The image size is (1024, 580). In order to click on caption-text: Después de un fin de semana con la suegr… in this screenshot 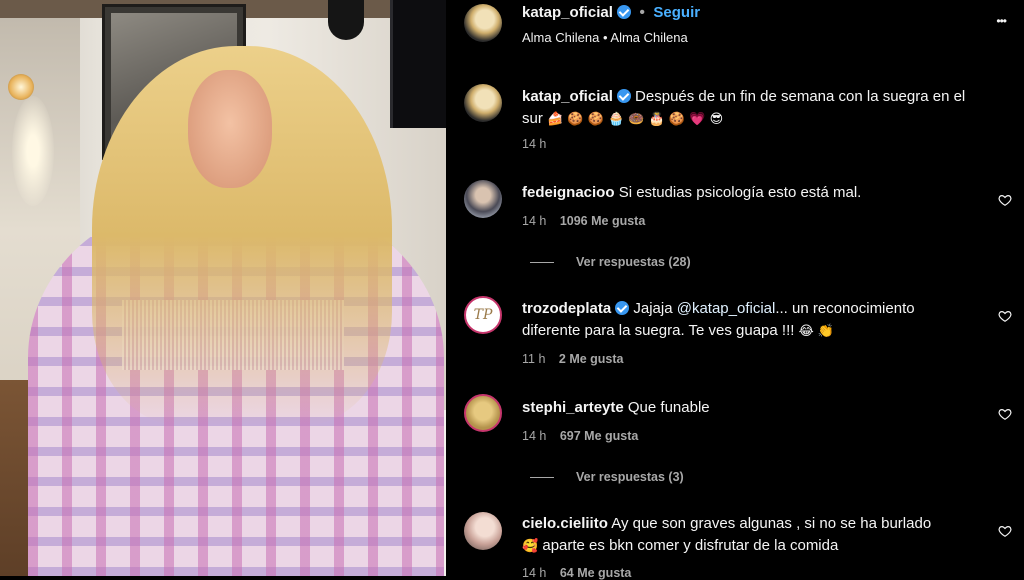, I will do `click(800, 96)`.